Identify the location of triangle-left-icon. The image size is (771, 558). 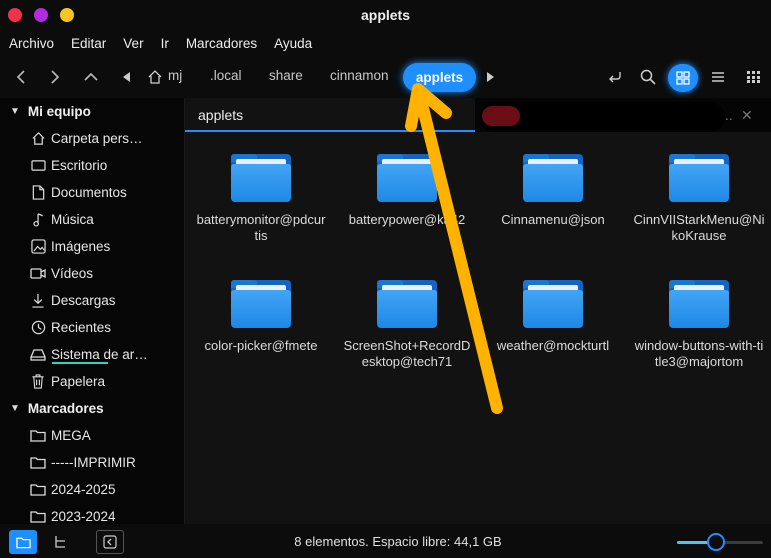
(126, 77).